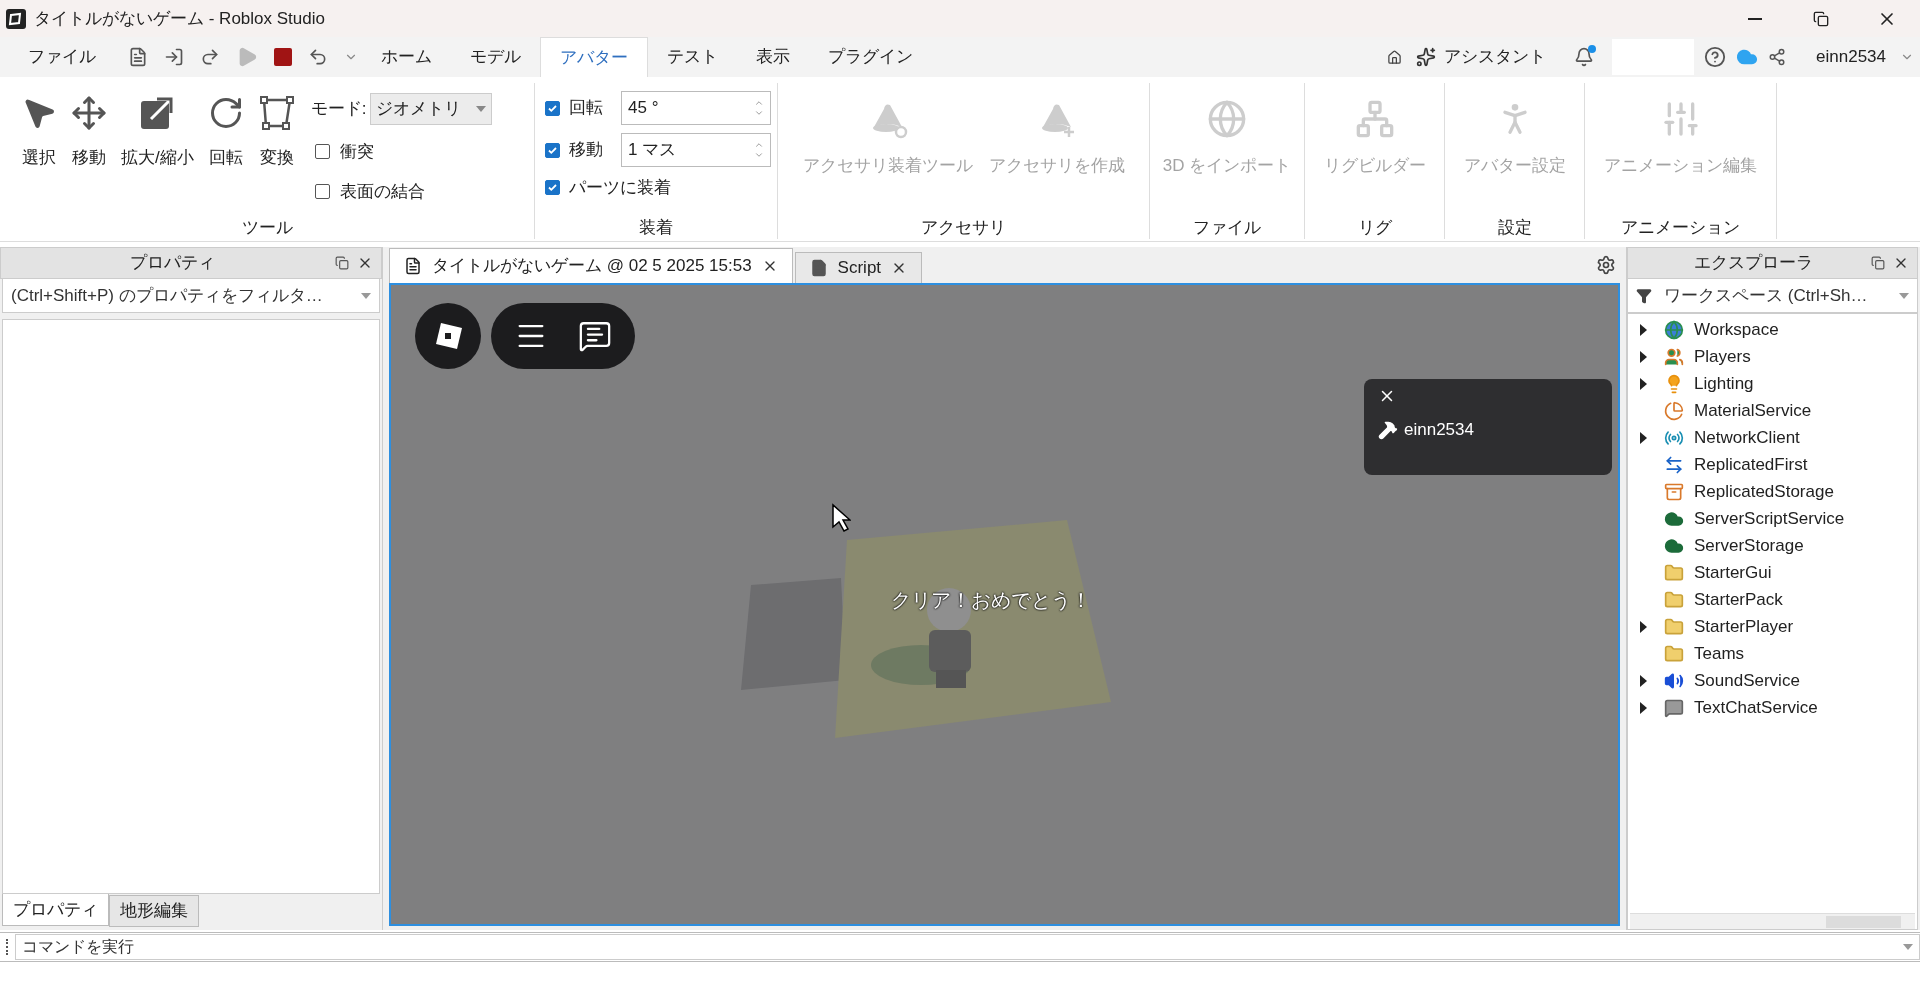 The height and width of the screenshot is (1008, 1920). Describe the element at coordinates (1772, 680) in the screenshot. I see `explorer-item: SoundService` at that location.